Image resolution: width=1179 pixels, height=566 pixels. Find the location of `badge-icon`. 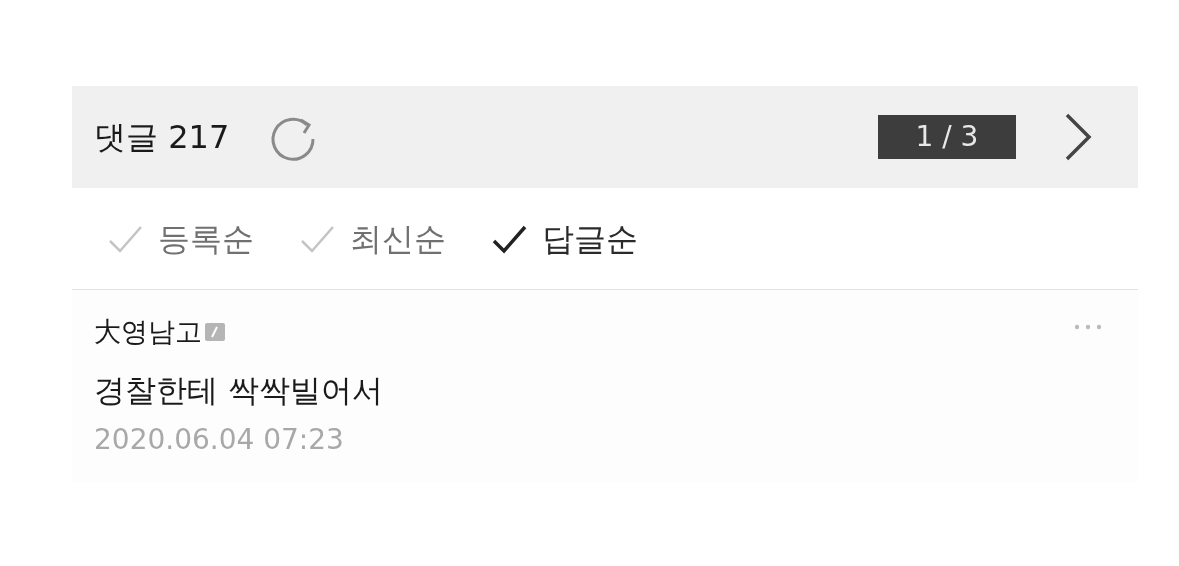

badge-icon is located at coordinates (215, 332).